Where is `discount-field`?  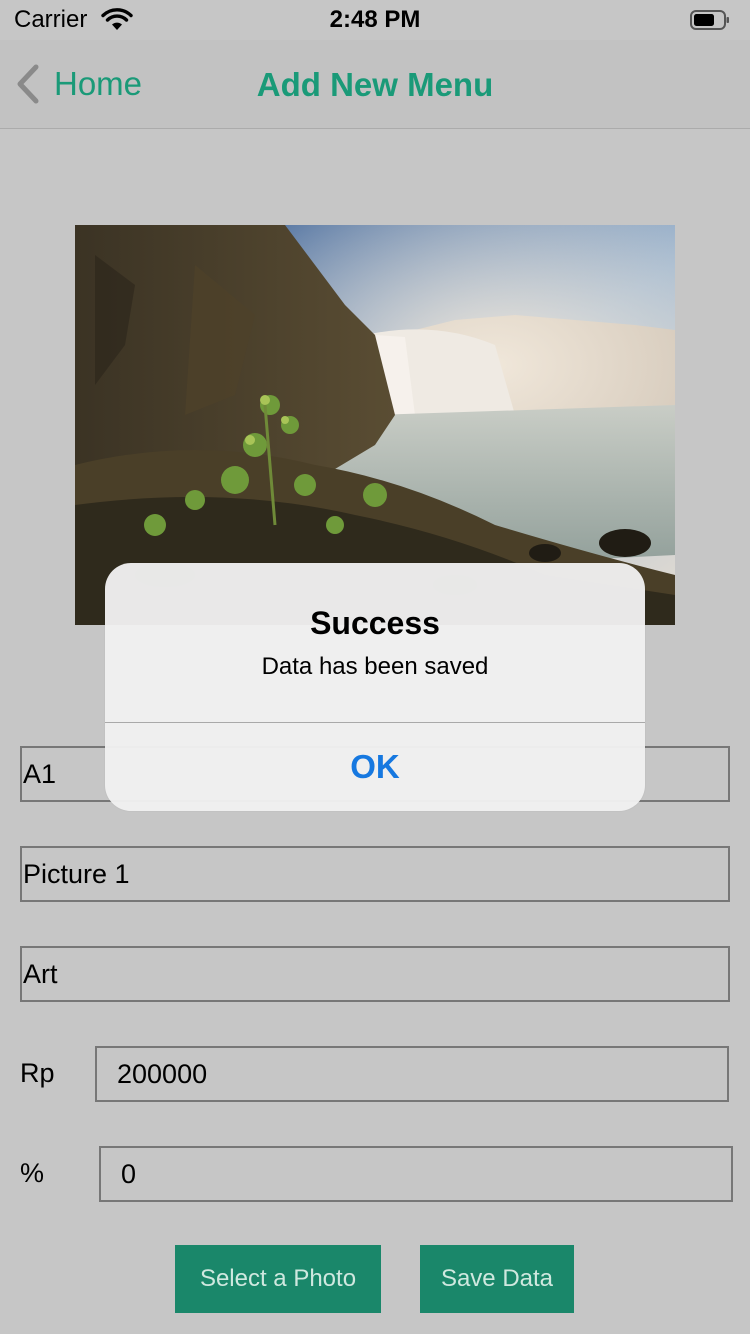 discount-field is located at coordinates (416, 1174).